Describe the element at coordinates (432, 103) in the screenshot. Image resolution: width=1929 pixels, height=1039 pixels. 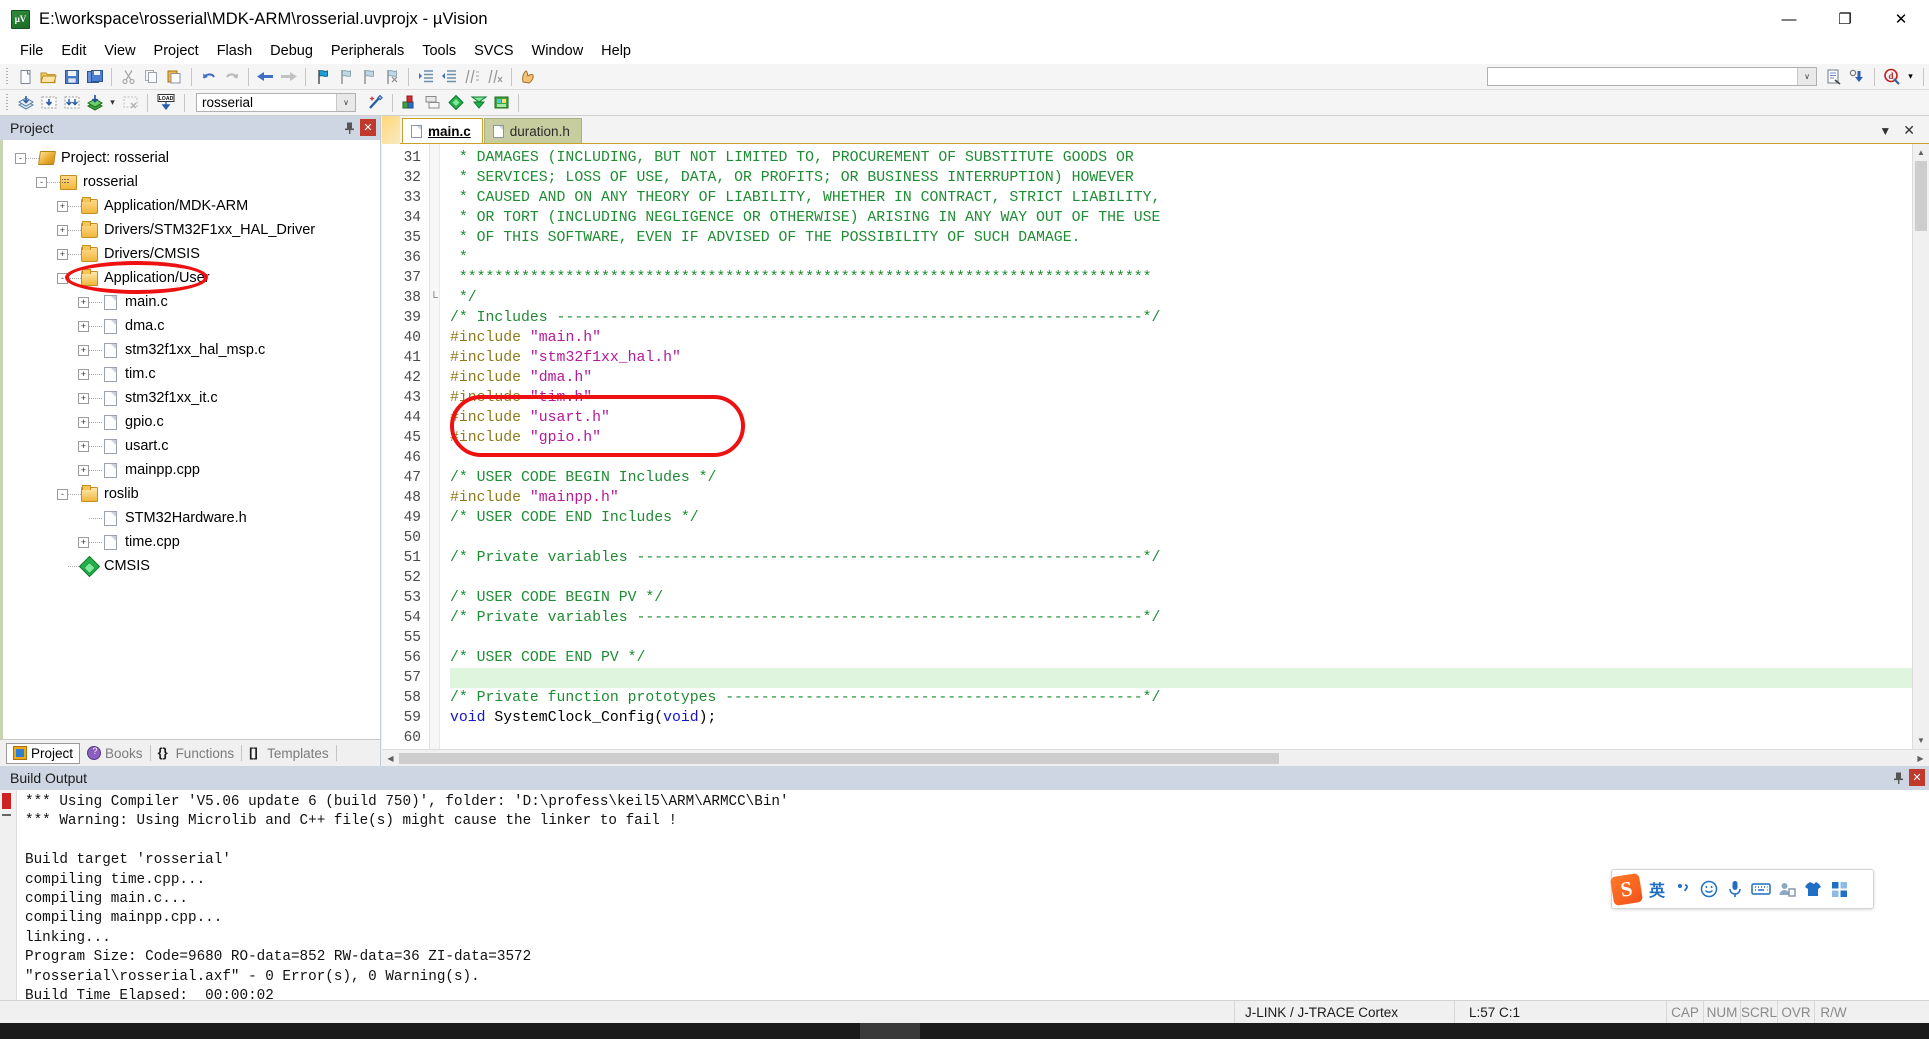
I see `manage-project-items-icon` at that location.